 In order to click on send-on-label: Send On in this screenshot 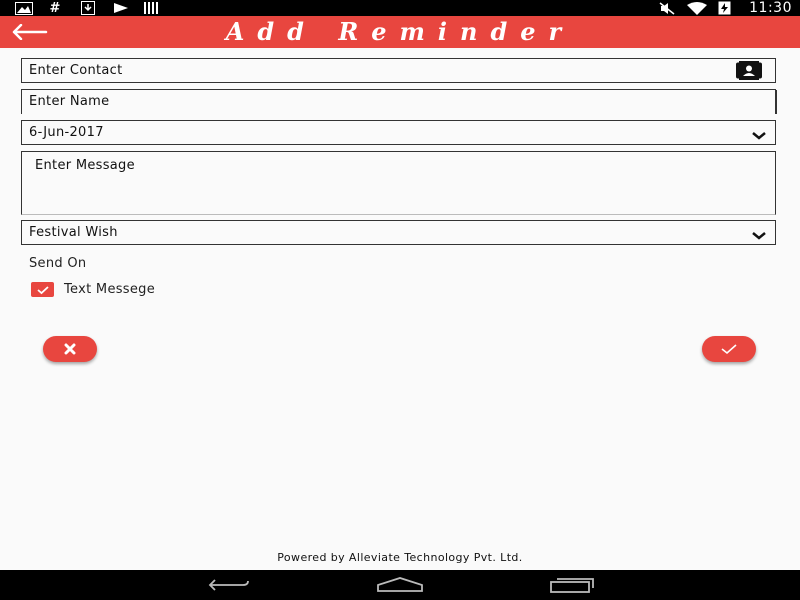, I will do `click(58, 263)`.